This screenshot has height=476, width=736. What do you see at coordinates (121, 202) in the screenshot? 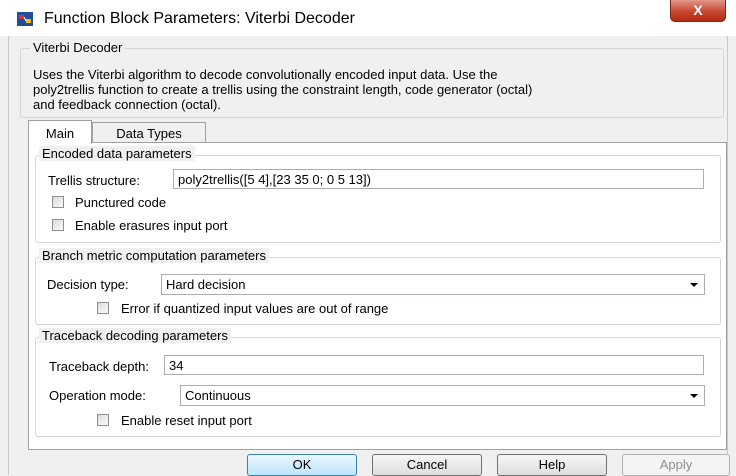
I see `punctured-code-label: Punctured code` at bounding box center [121, 202].